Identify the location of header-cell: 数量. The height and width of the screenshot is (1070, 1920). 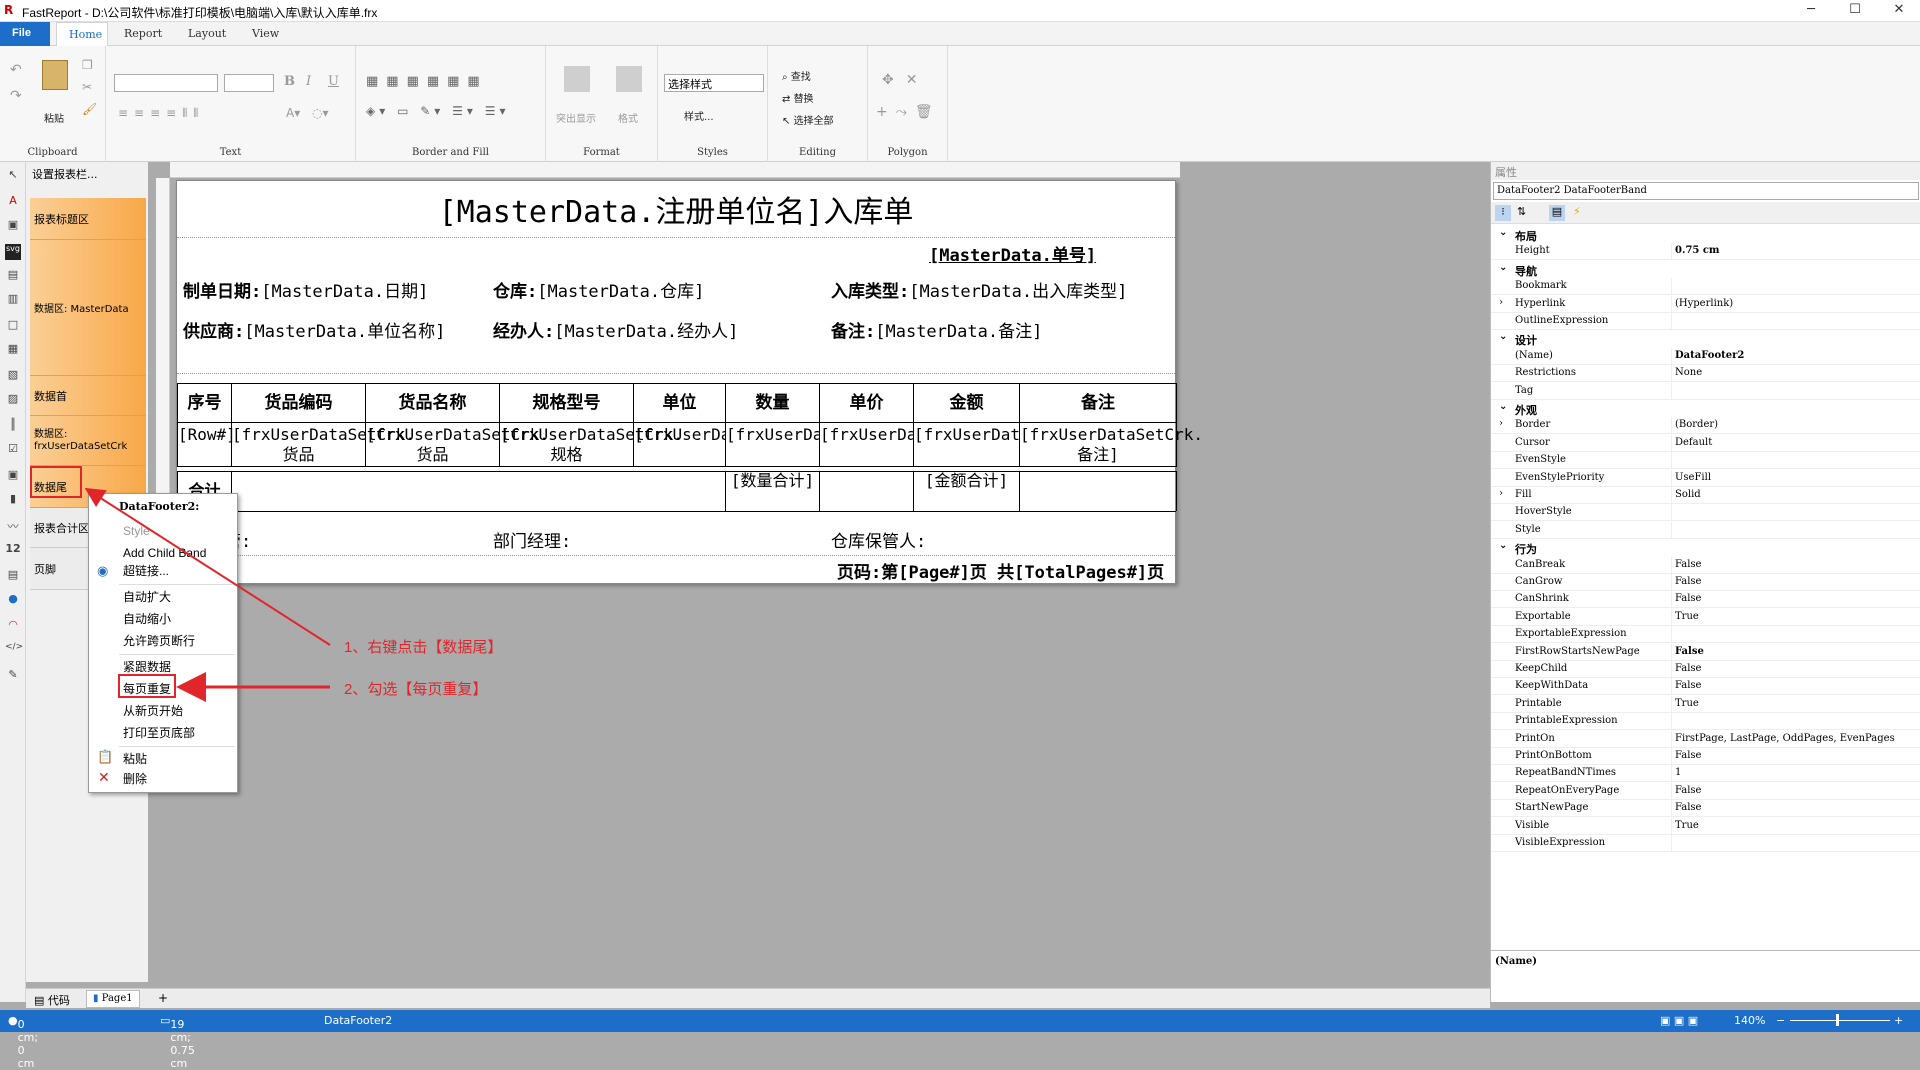
(772, 403).